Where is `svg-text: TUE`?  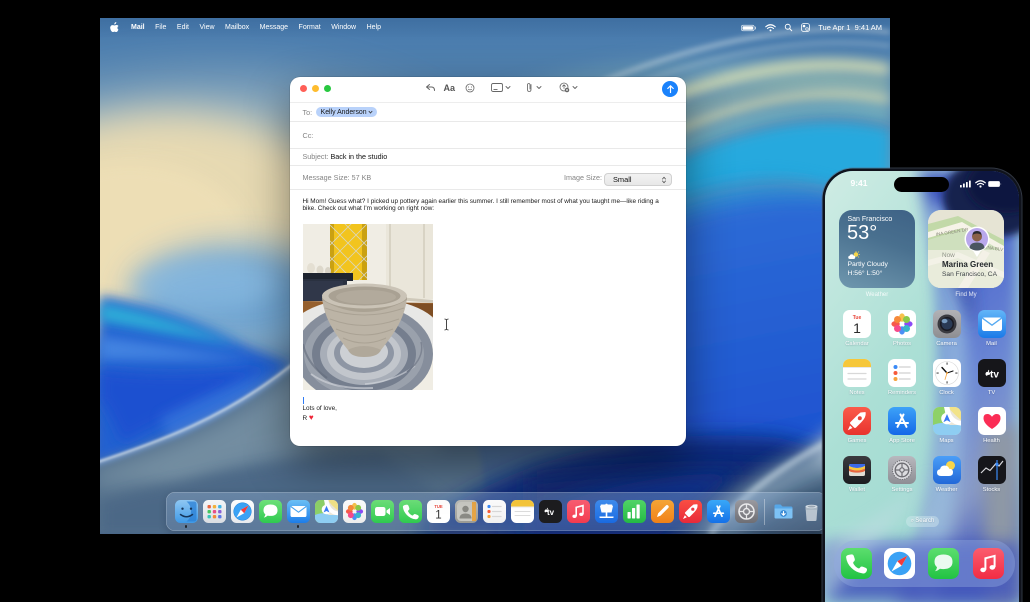 svg-text: TUE is located at coordinates (438, 506).